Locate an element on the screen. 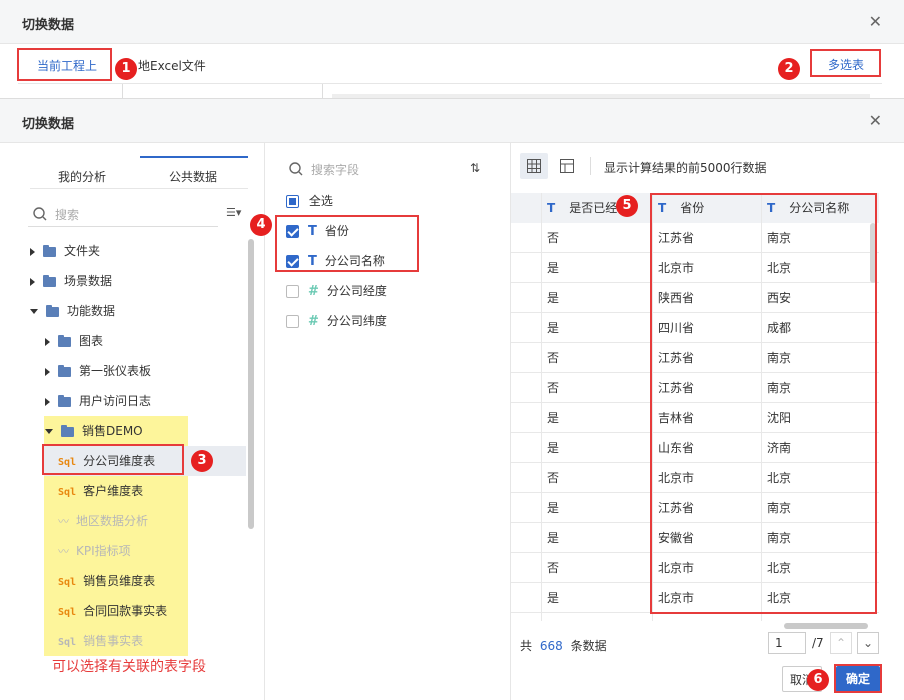 The height and width of the screenshot is (700, 904). tree-item-label: 合同回款事实表 is located at coordinates (125, 611).